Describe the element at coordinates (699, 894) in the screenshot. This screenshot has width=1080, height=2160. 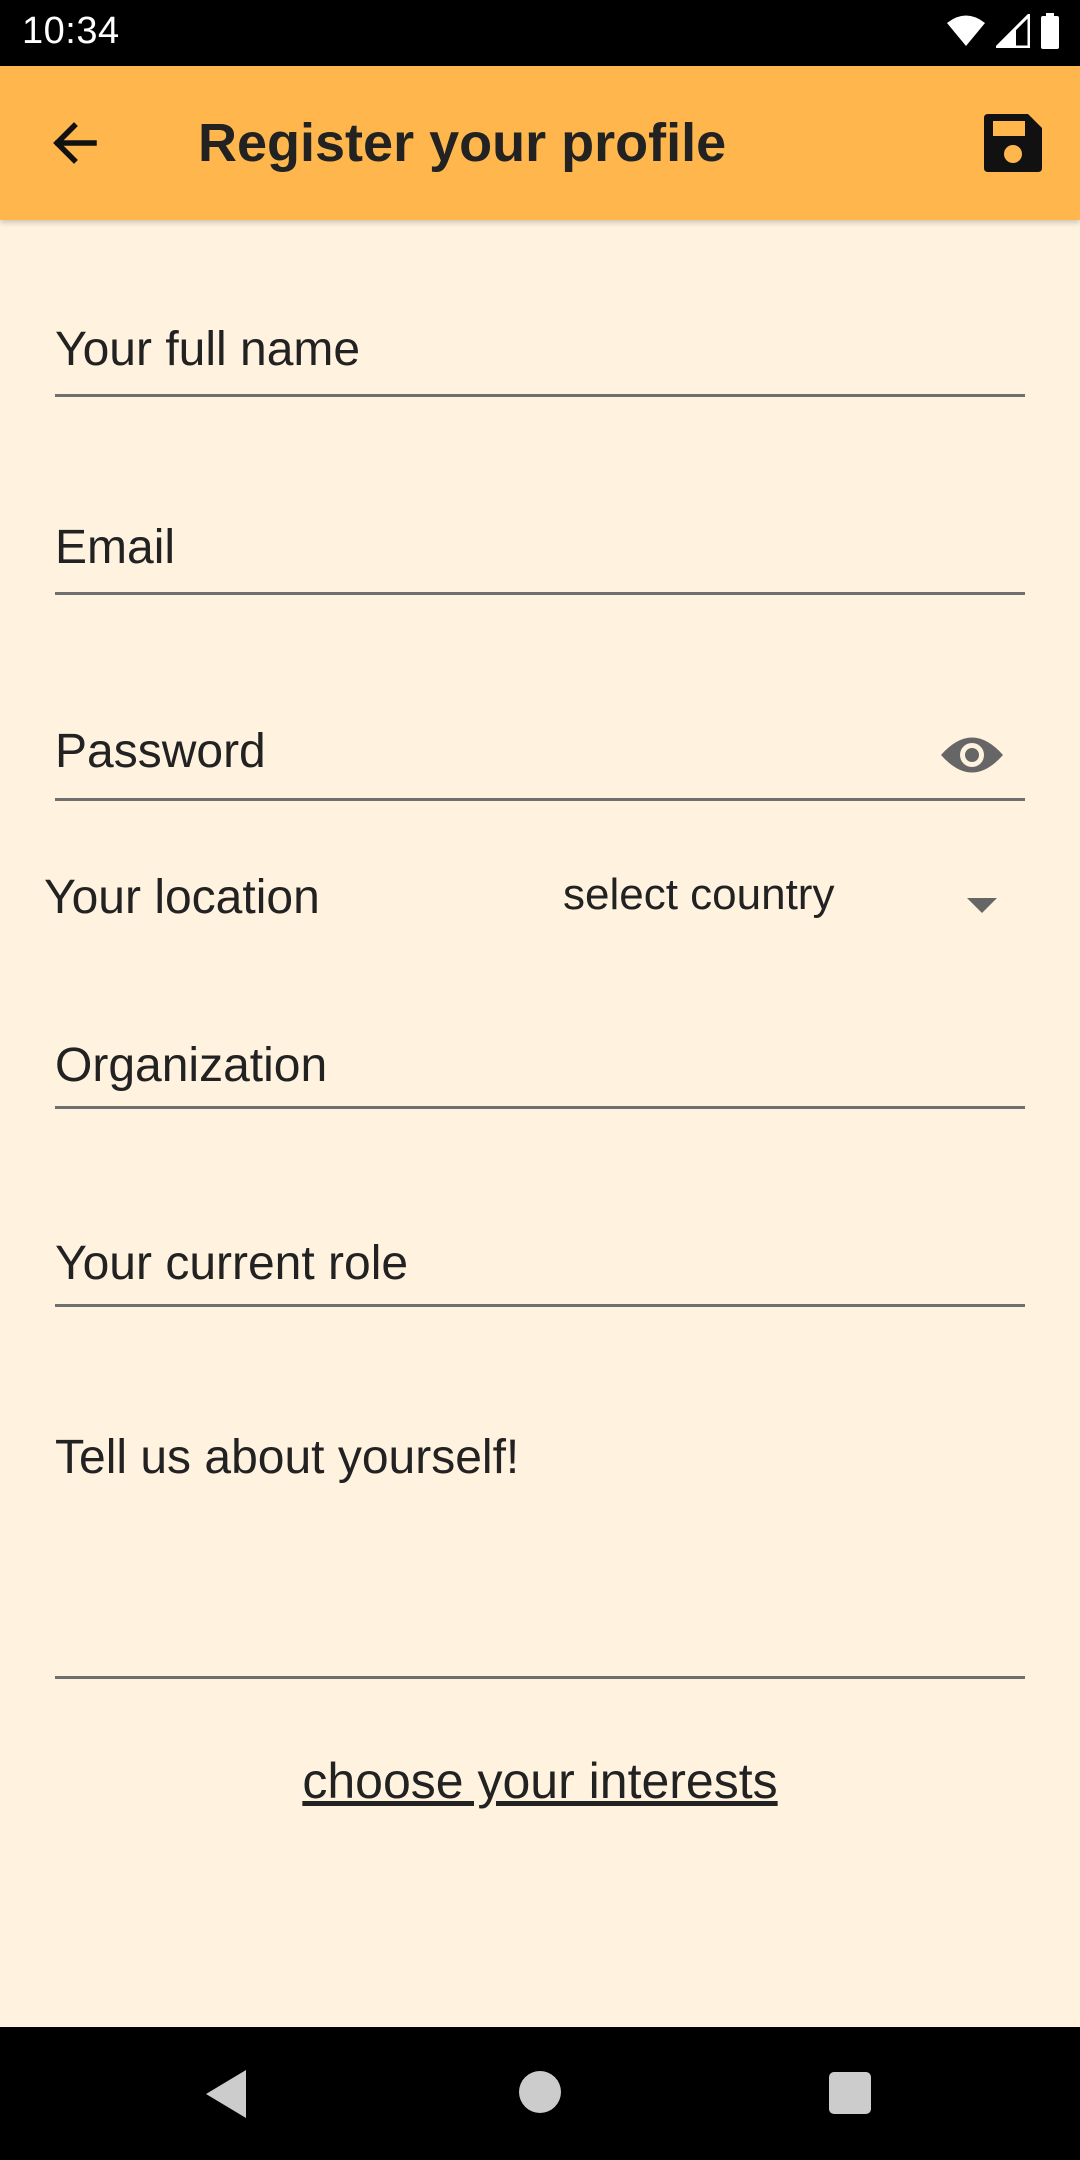
I see `country-select-value: select country` at that location.